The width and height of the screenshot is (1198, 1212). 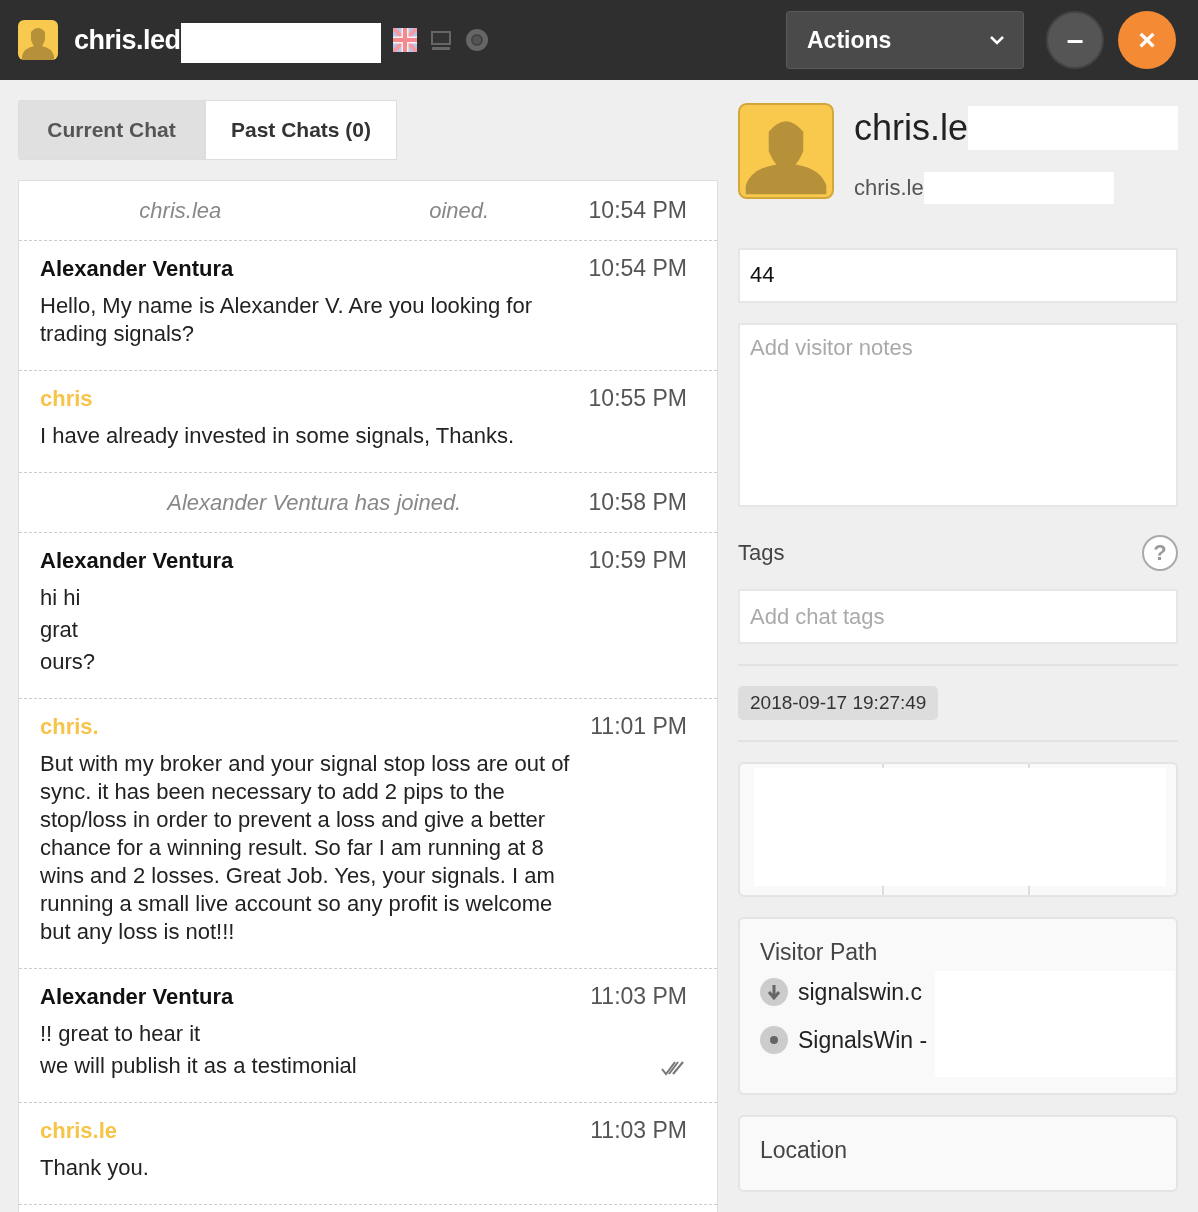 What do you see at coordinates (888, 188) in the screenshot?
I see `profile-username: chris.le` at bounding box center [888, 188].